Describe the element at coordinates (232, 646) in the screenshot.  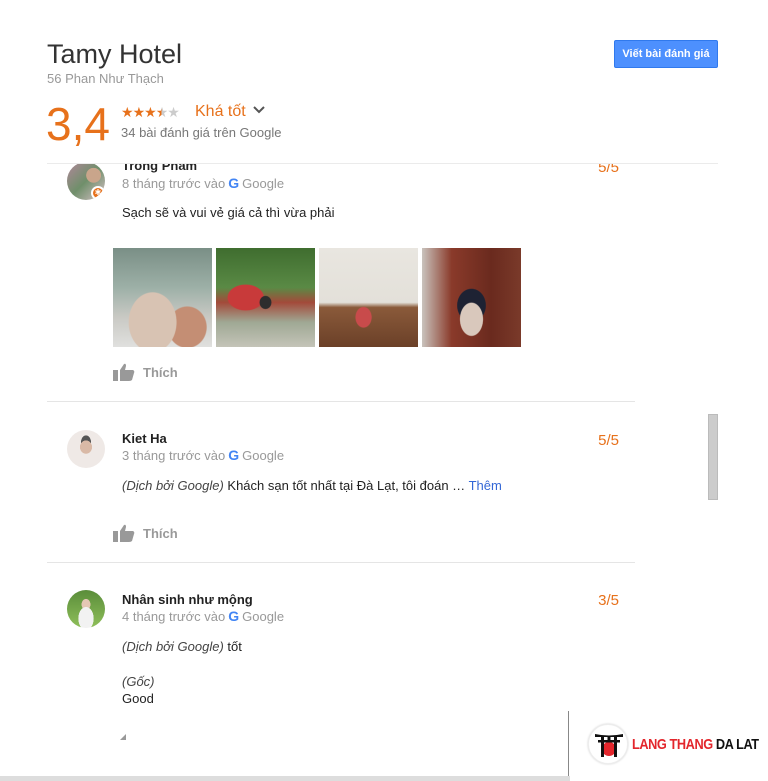
I see `review-body: tốt` at that location.